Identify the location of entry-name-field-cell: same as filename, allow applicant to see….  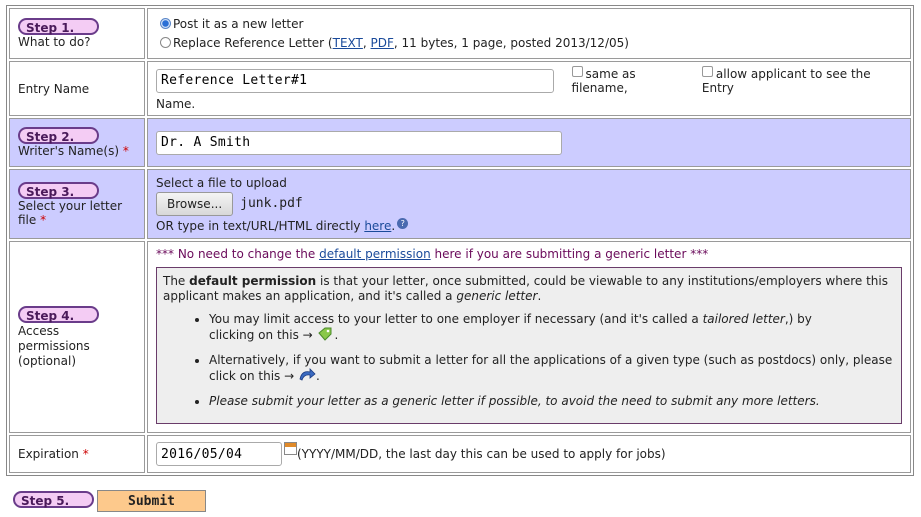
(529, 88).